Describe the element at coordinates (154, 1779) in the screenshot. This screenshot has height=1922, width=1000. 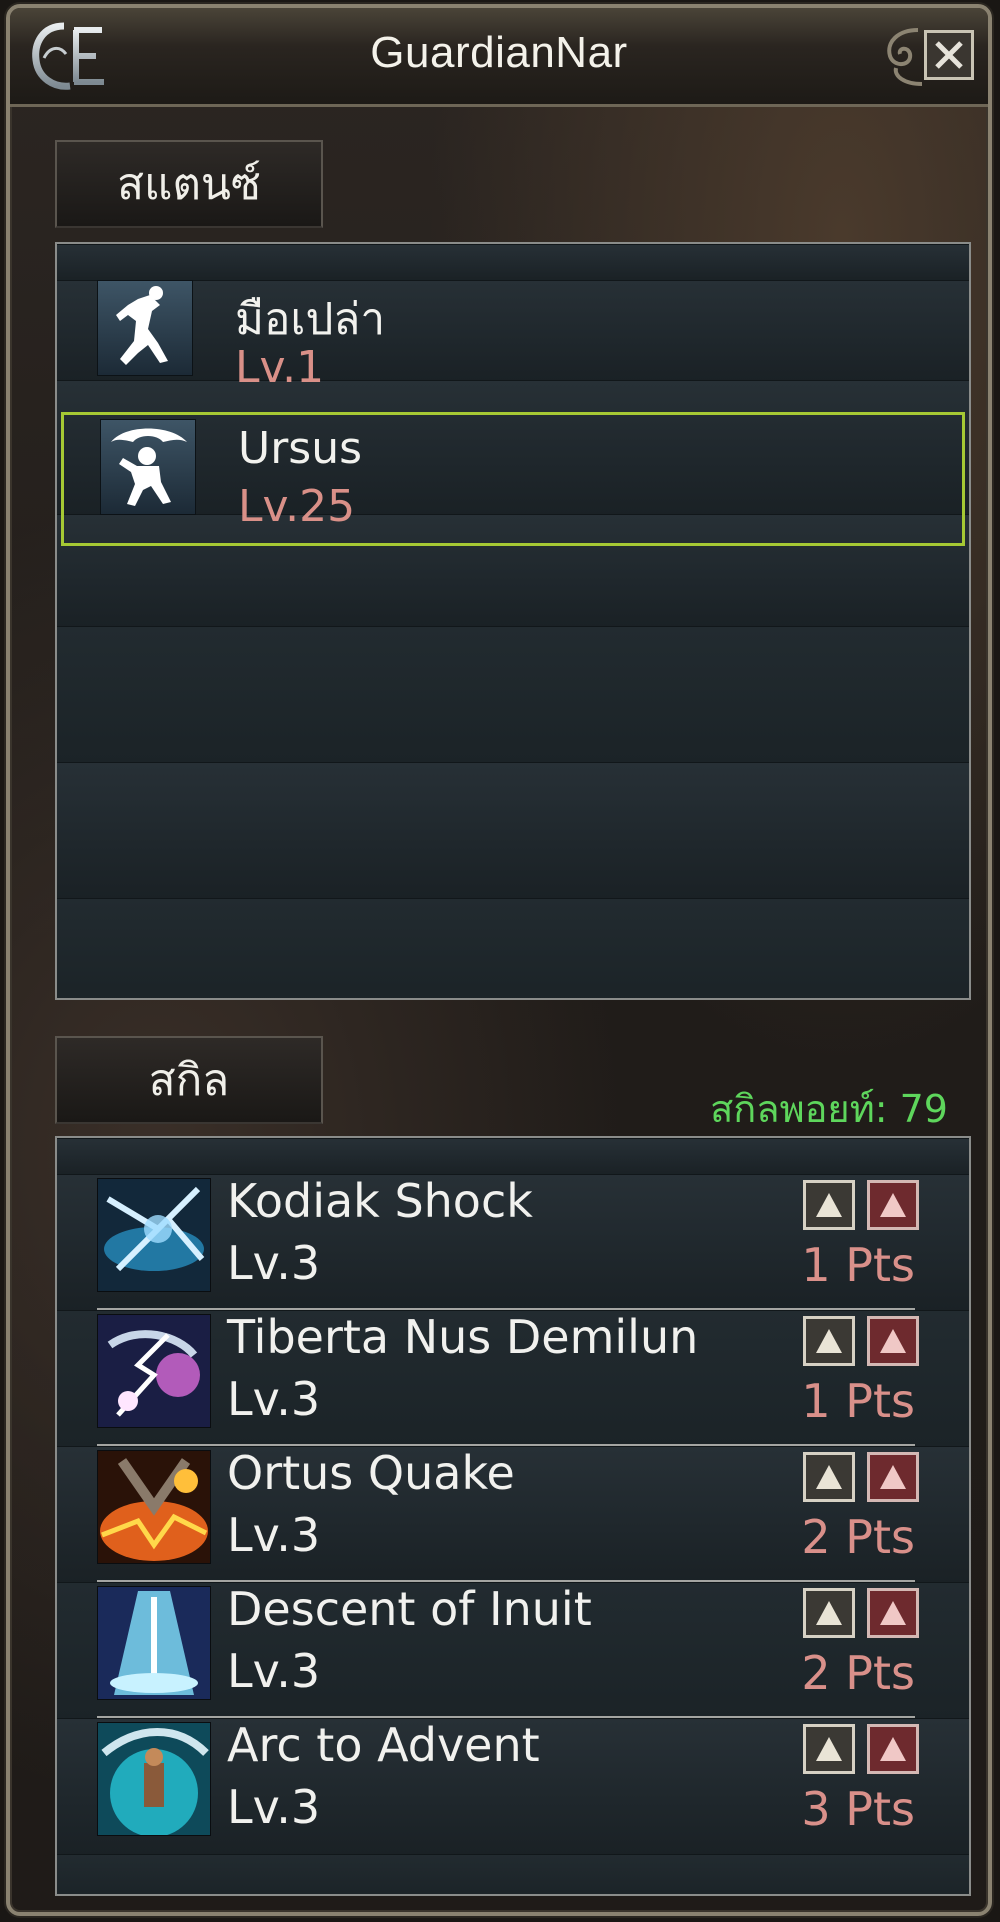
I see `arc-to-advent-icon` at that location.